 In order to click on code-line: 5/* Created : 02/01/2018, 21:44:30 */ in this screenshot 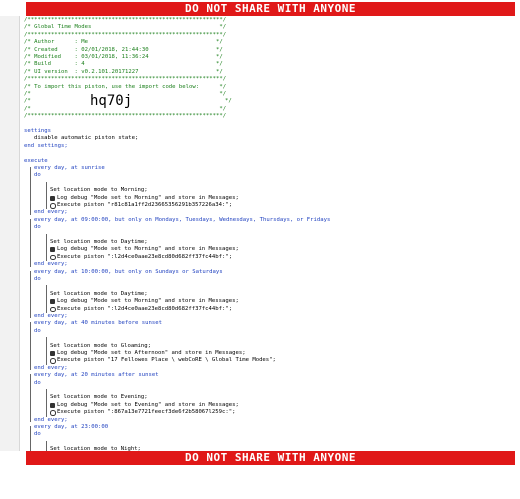, I will do `click(123, 49)`.